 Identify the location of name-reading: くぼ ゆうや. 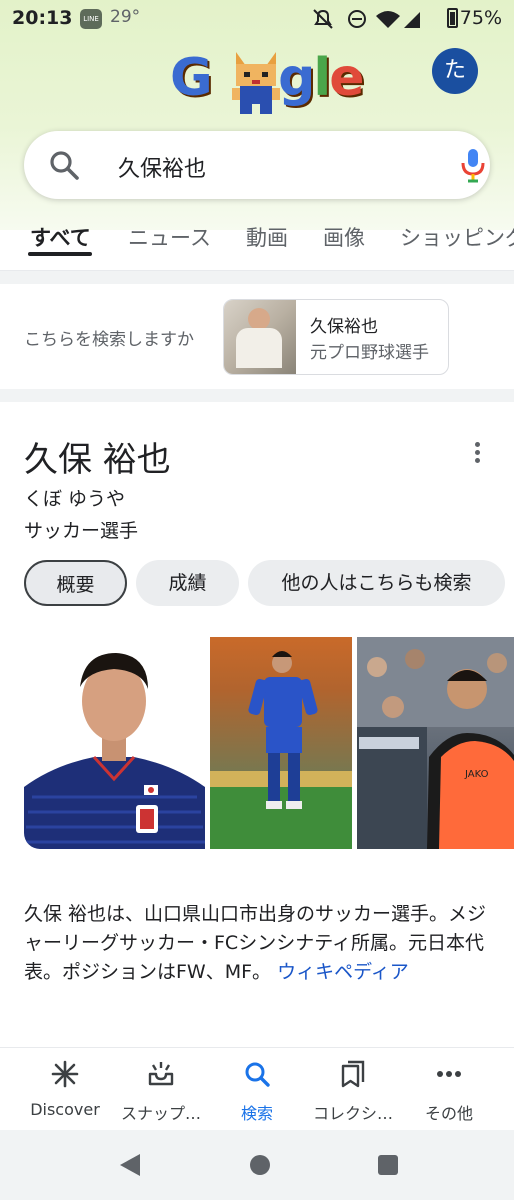
(75, 499).